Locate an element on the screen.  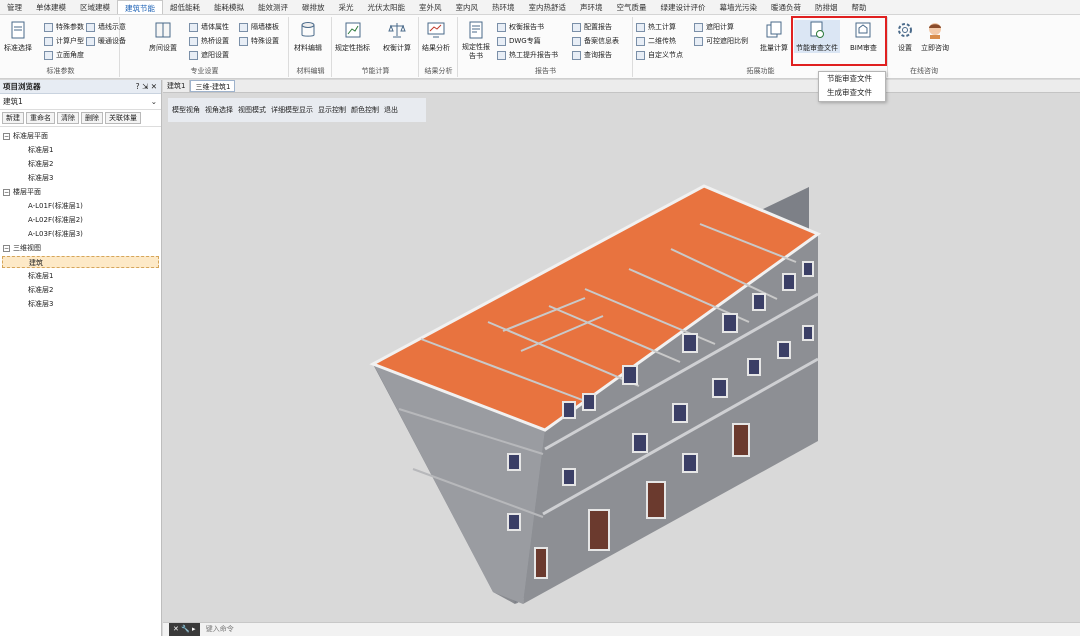
hvac-device-button: 暖通设备 is located at coordinates (106, 41).